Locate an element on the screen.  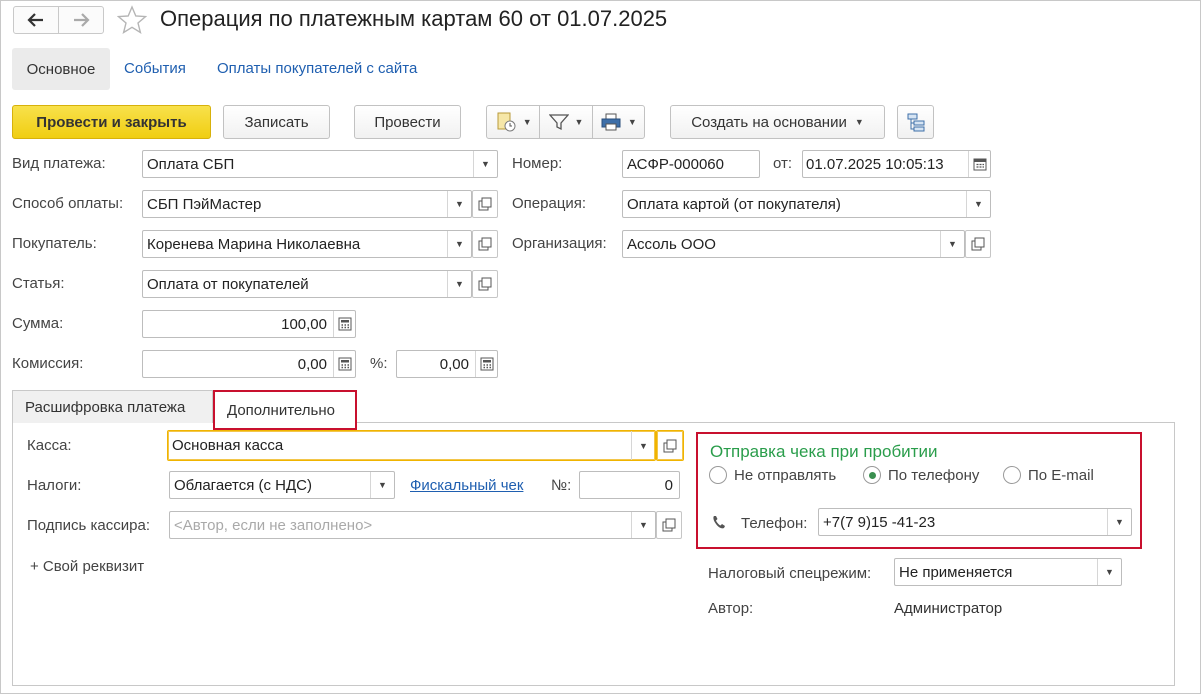
tab-events: События is located at coordinates (155, 69).